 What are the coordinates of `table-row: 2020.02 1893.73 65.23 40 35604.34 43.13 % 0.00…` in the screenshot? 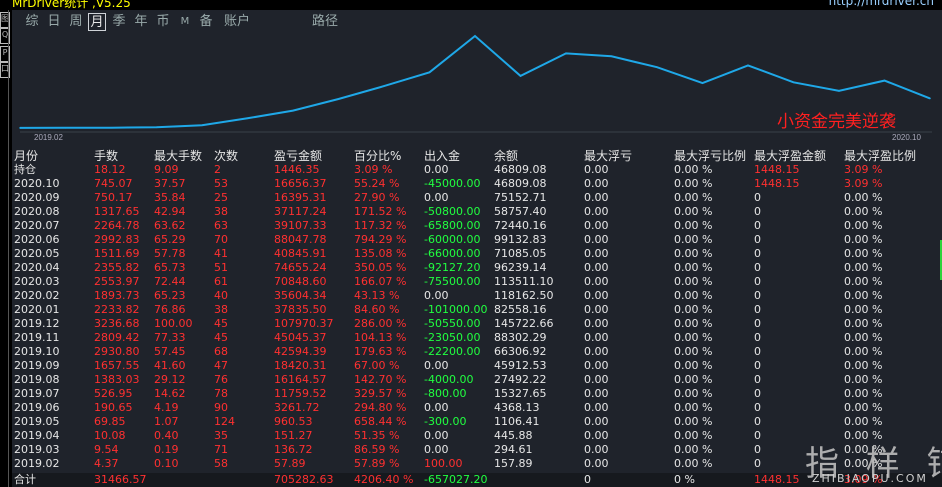 It's located at (477, 296).